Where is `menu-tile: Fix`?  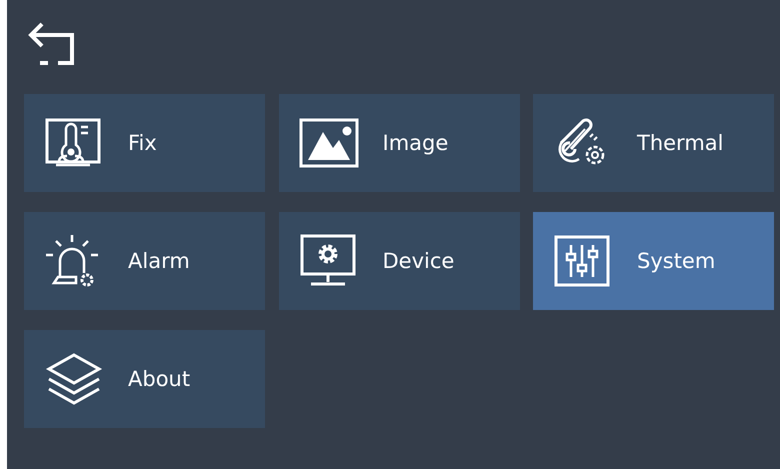
menu-tile: Fix is located at coordinates (144, 143).